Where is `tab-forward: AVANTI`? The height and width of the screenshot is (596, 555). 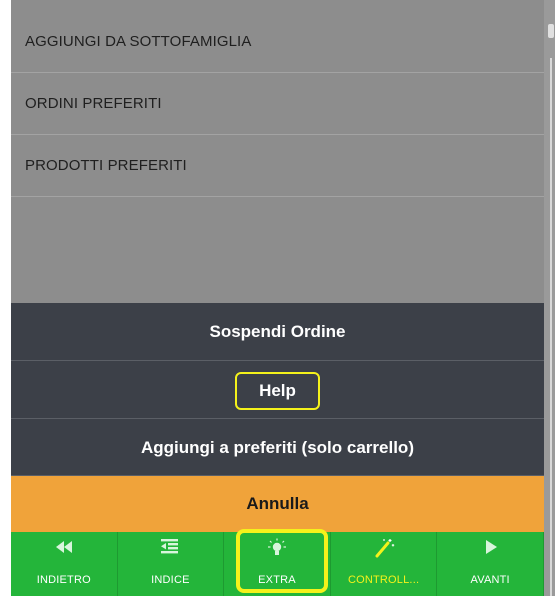 tab-forward: AVANTI is located at coordinates (490, 564).